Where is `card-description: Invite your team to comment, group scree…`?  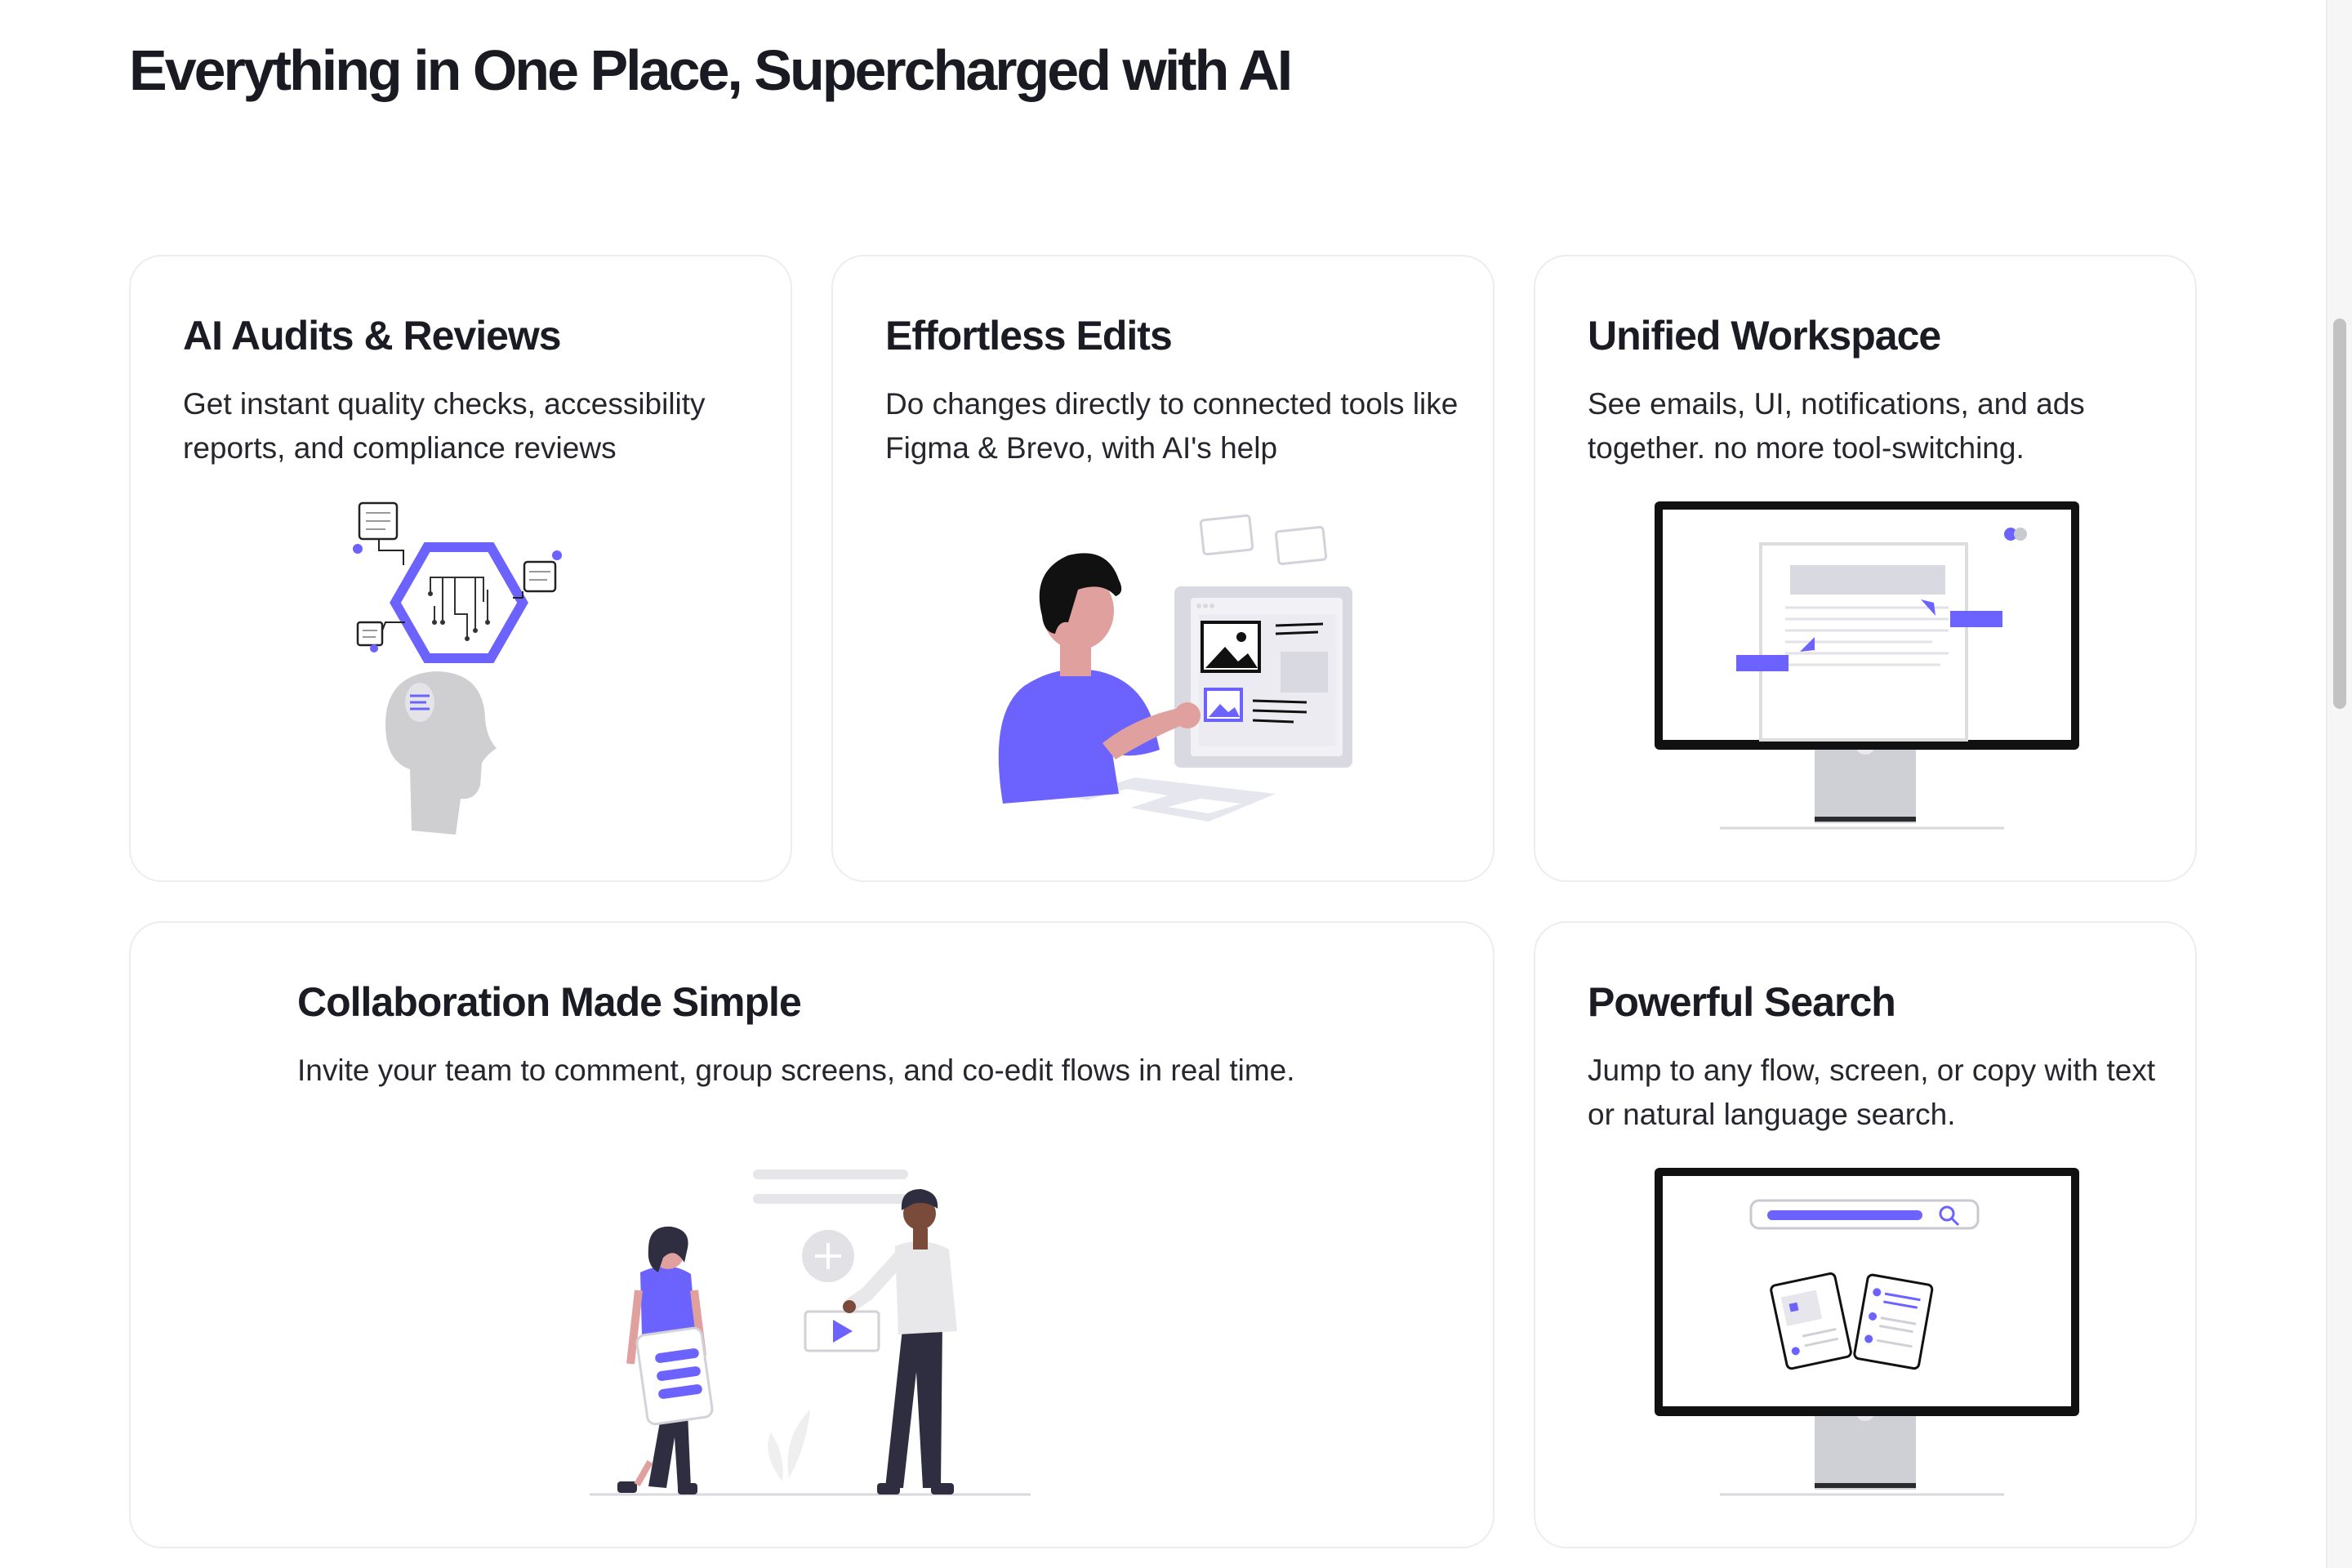 card-description: Invite your team to comment, group scree… is located at coordinates (796, 1070).